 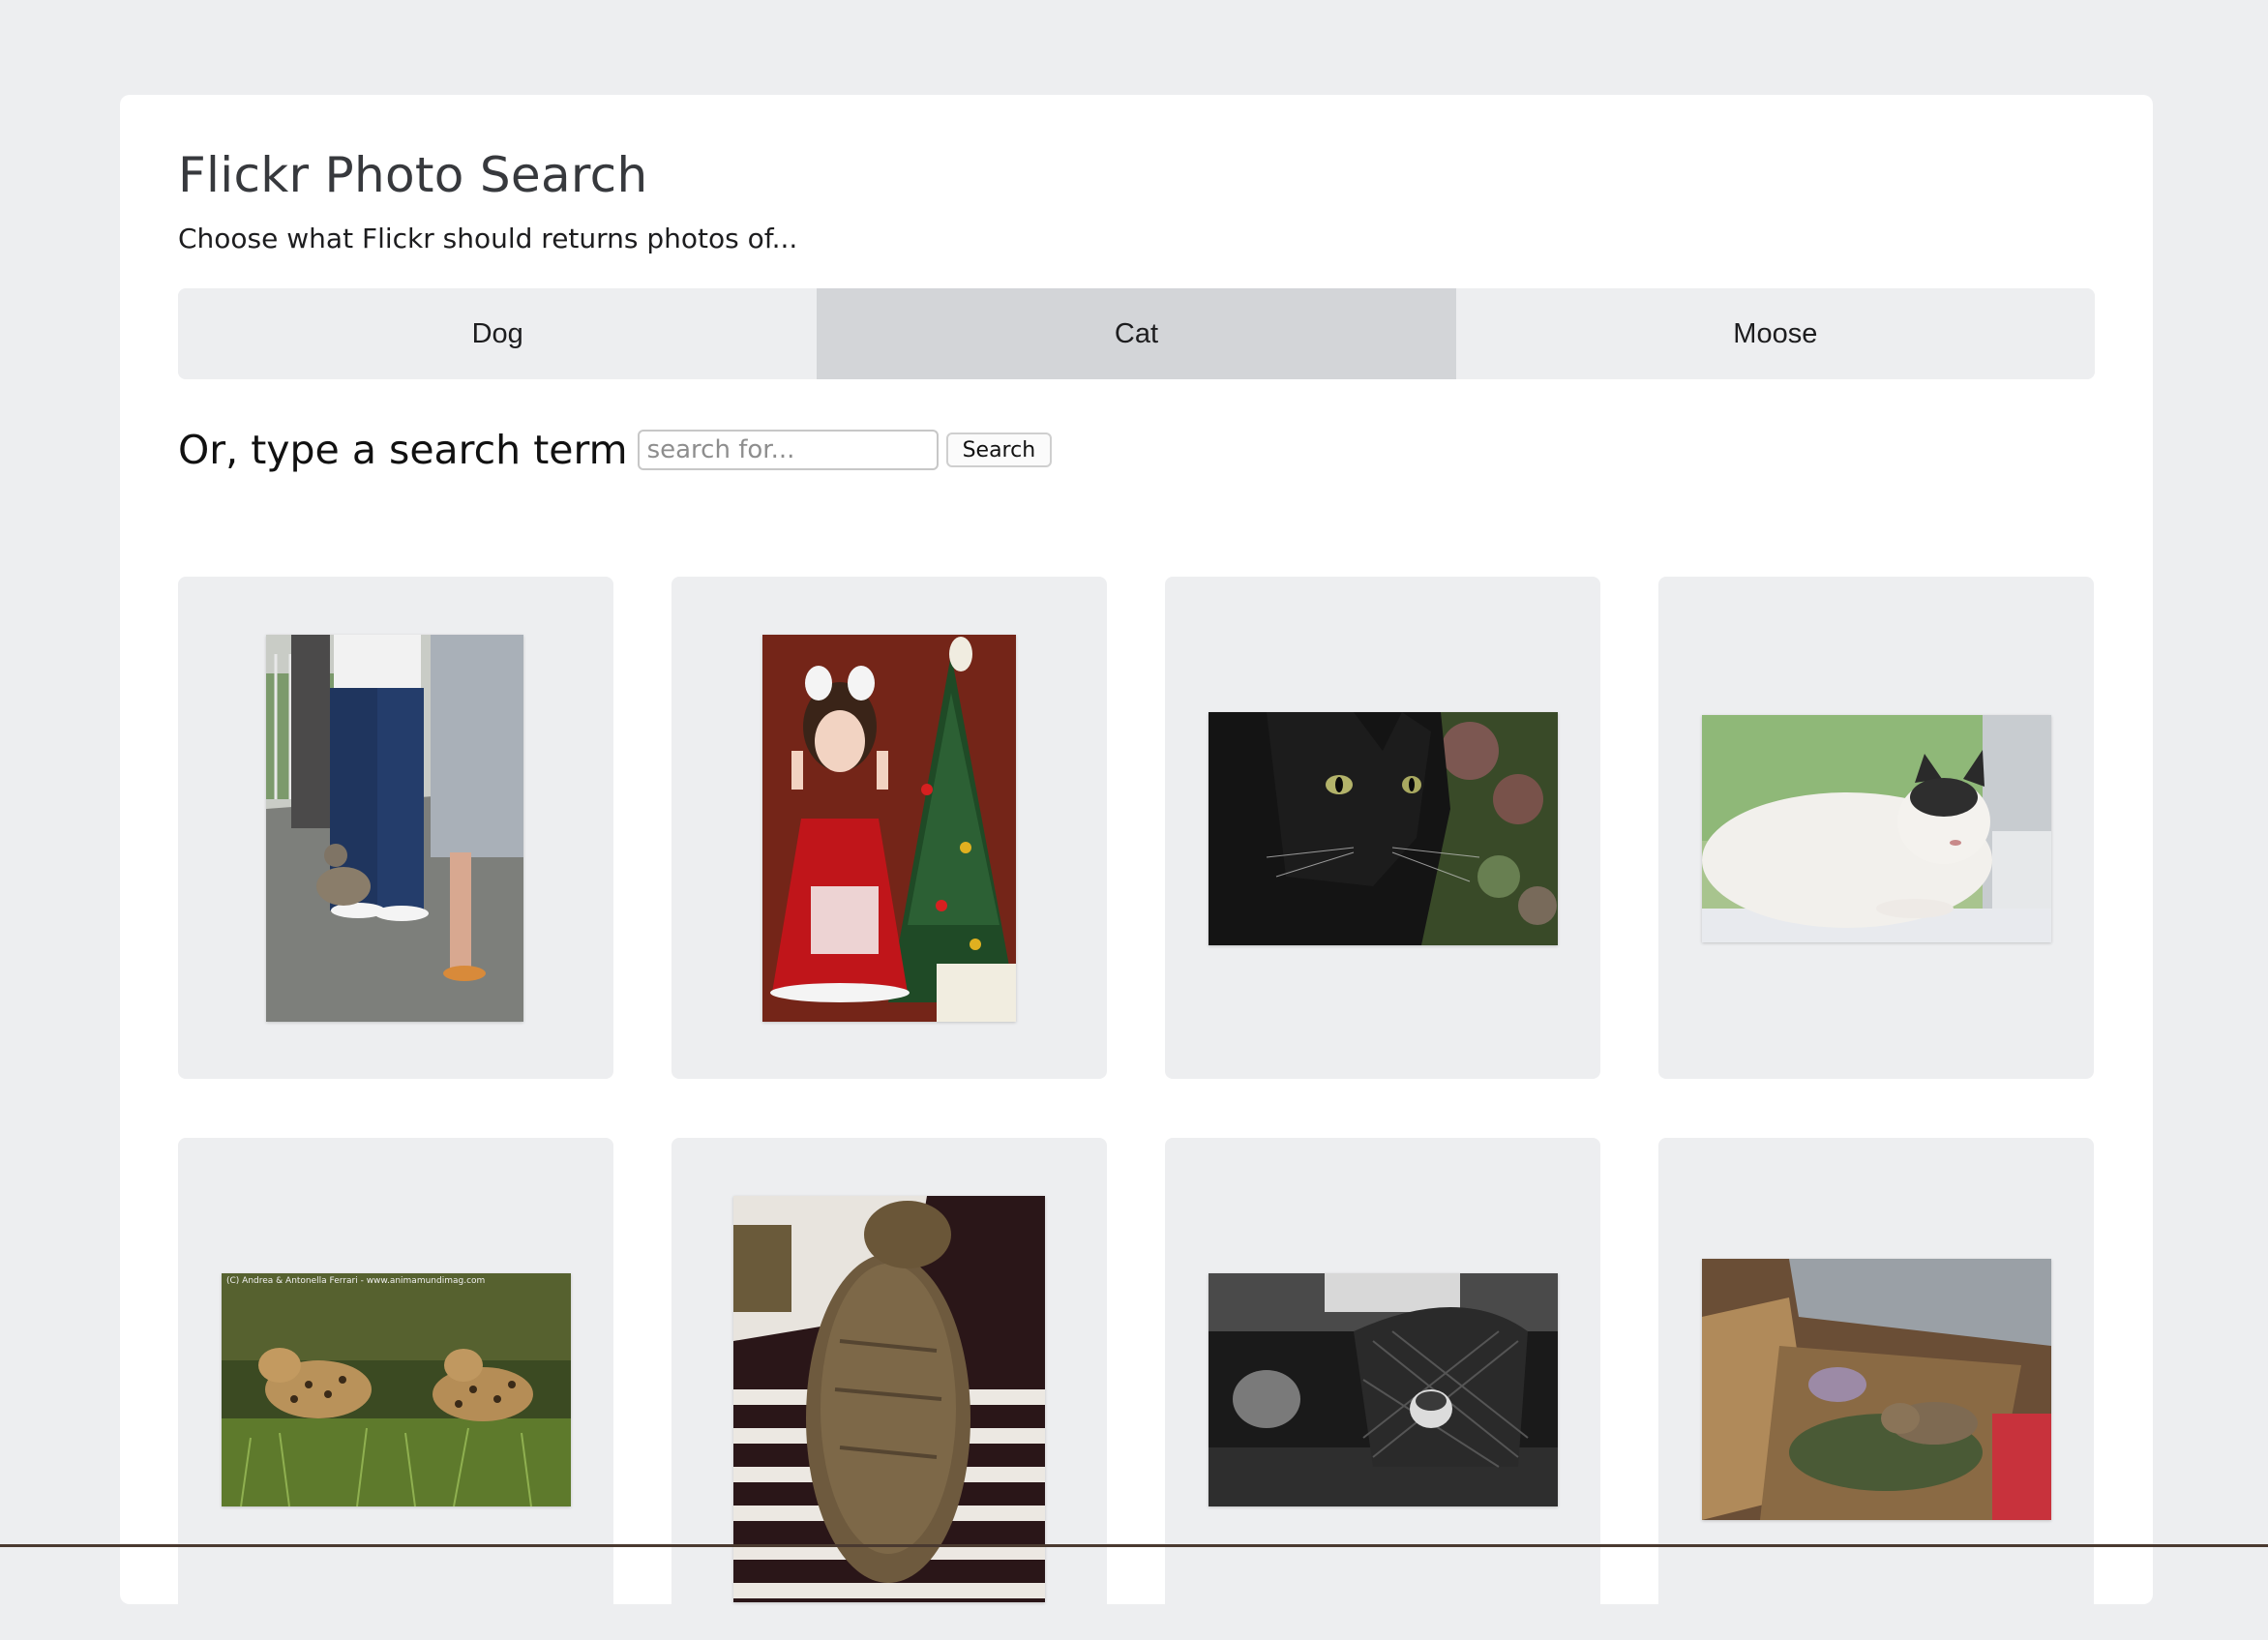 I want to click on search-input, so click(x=788, y=450).